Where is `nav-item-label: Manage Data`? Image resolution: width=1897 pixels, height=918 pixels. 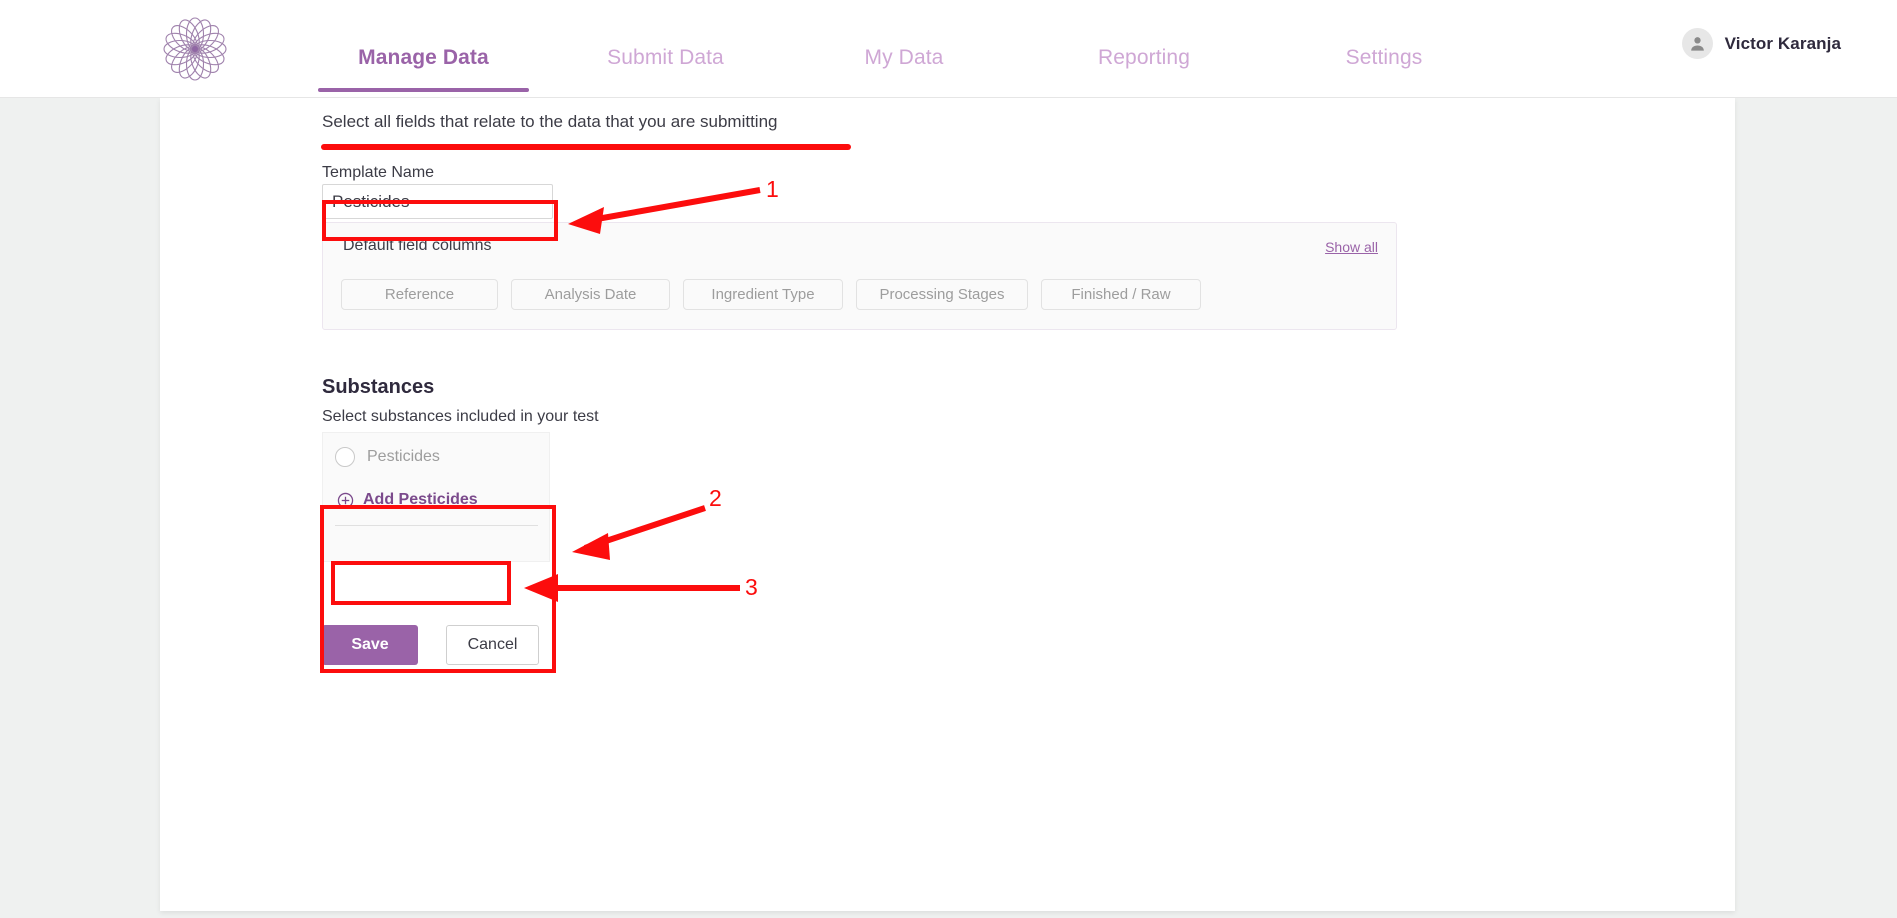
nav-item-label: Manage Data is located at coordinates (423, 57).